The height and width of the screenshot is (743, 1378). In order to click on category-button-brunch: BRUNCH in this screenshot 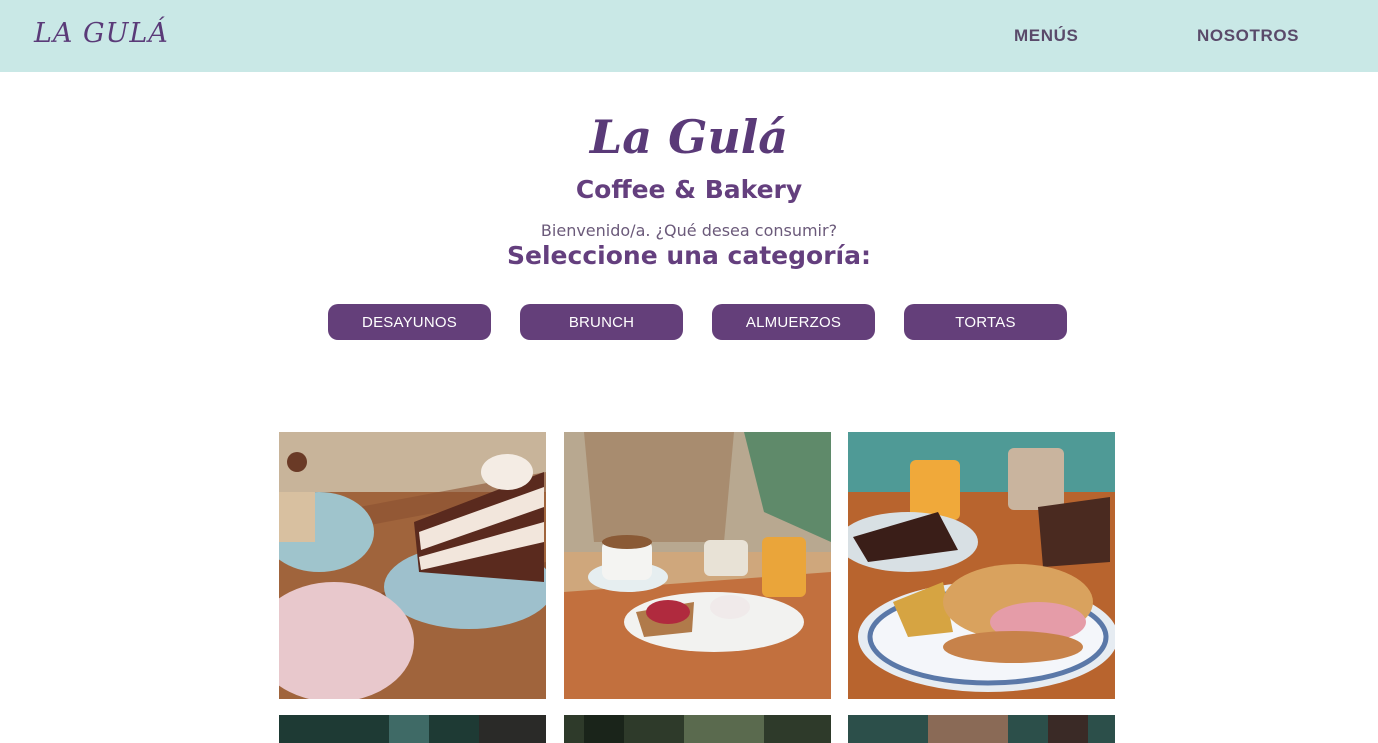, I will do `click(601, 322)`.